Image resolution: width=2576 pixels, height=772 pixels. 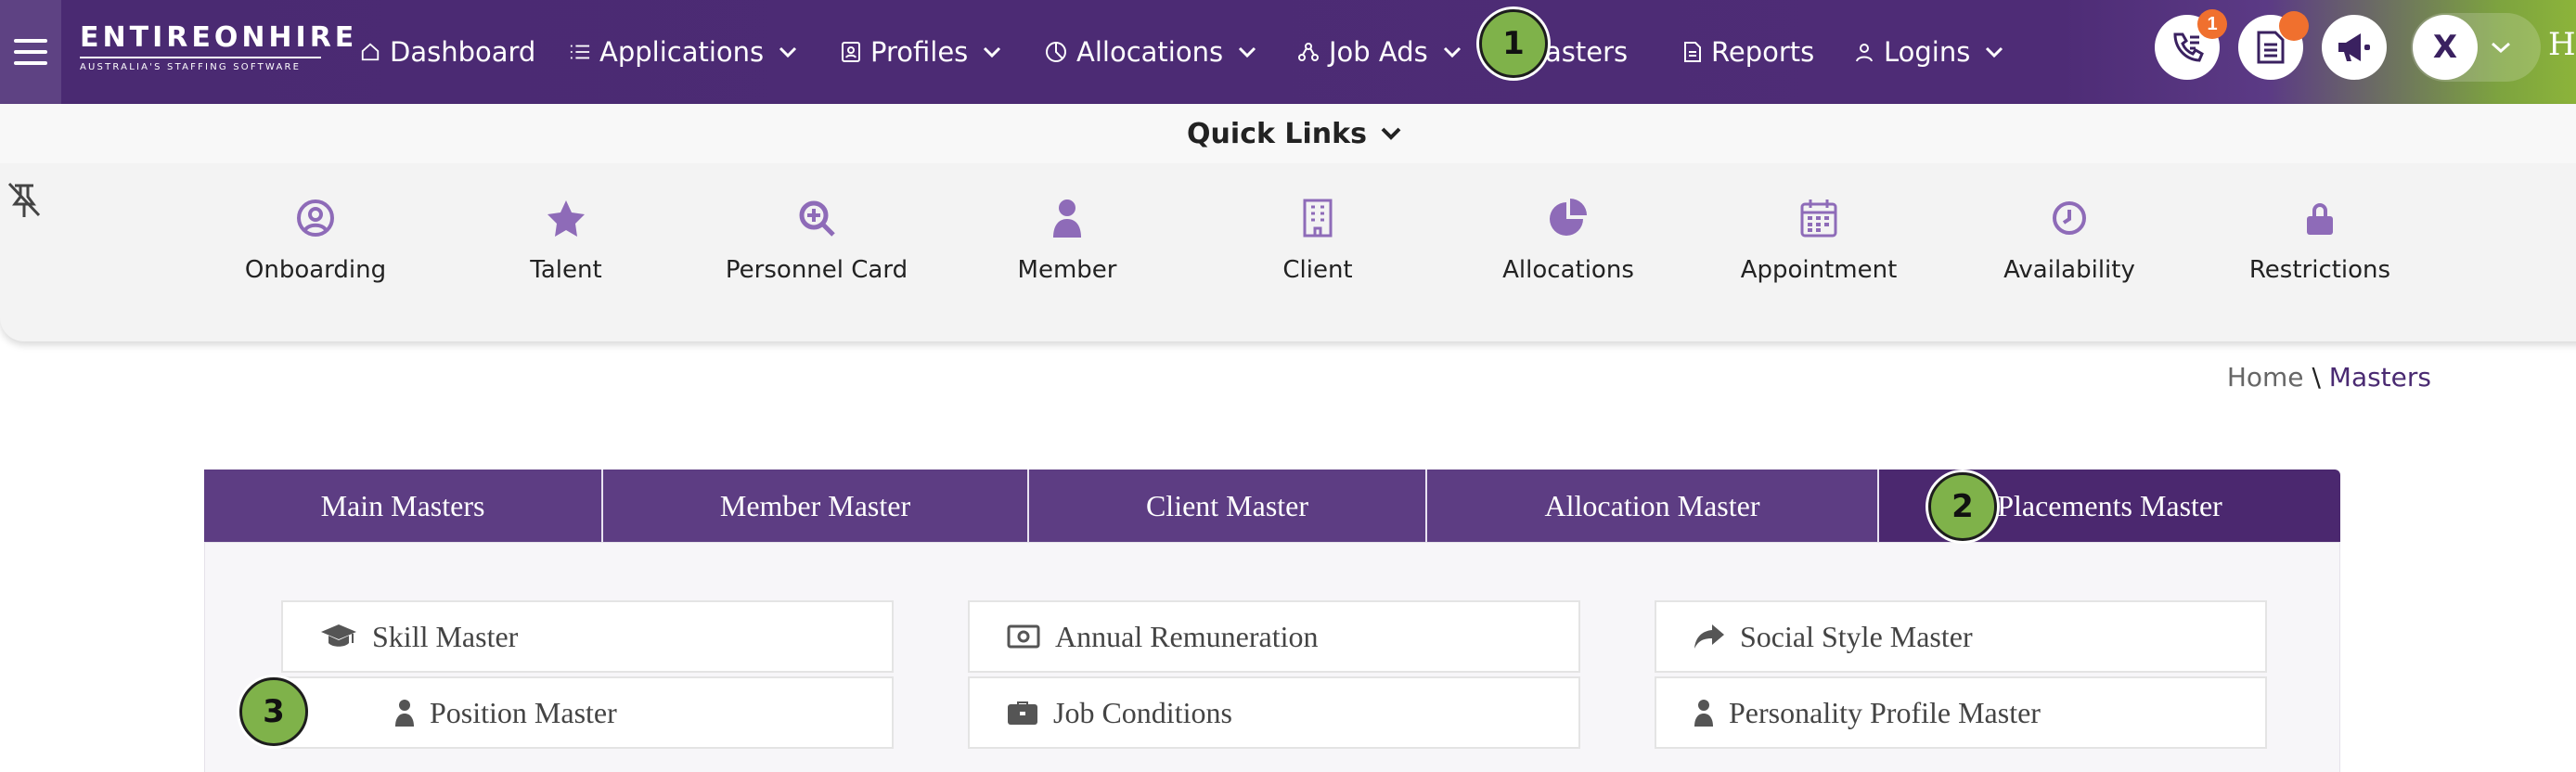 I want to click on documents-button, so click(x=2273, y=46).